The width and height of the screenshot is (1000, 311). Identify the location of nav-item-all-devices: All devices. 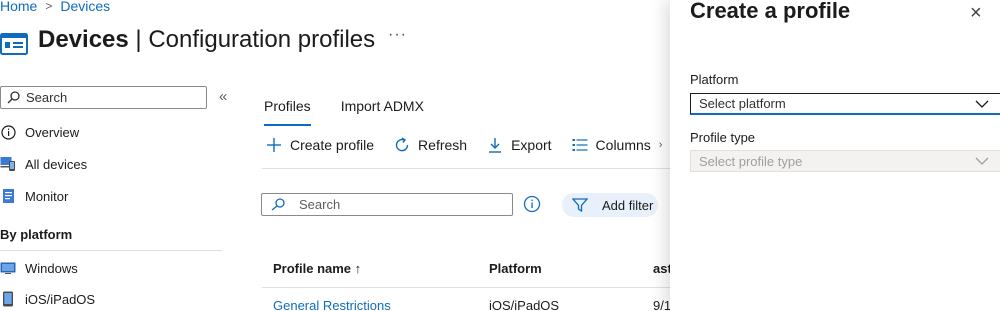
(43, 164).